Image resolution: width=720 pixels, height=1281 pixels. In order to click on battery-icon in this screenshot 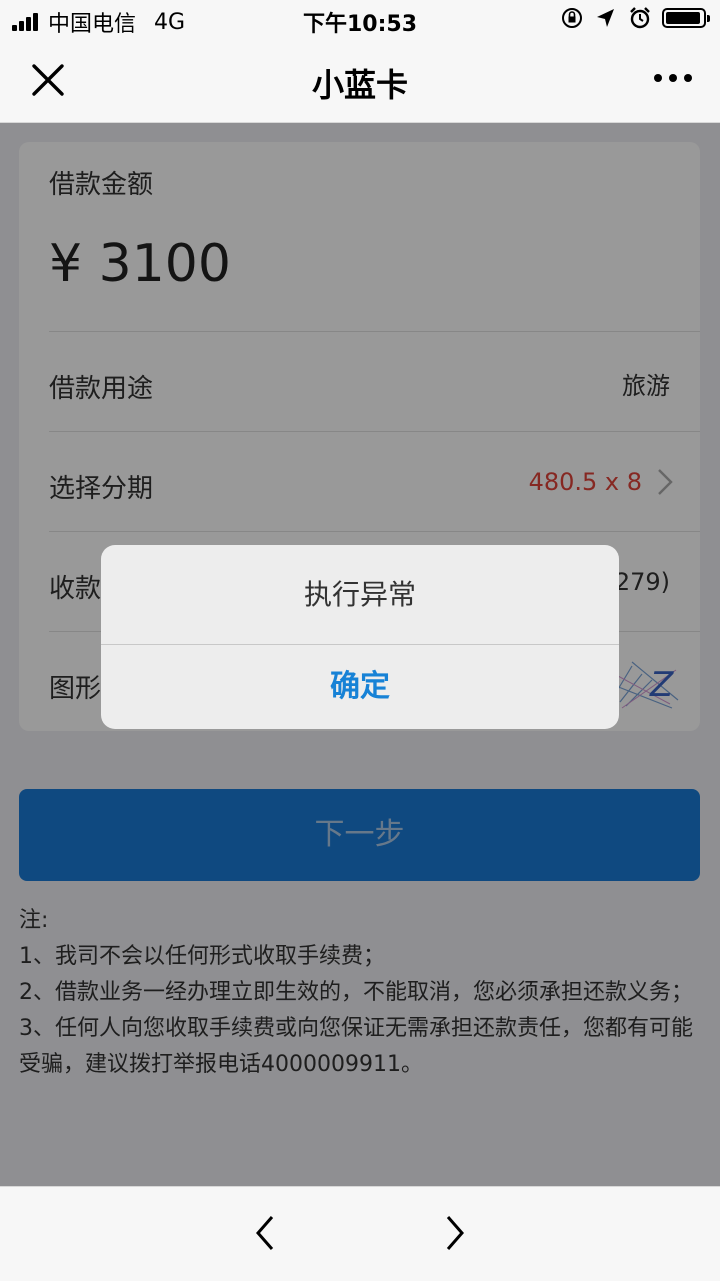, I will do `click(686, 18)`.